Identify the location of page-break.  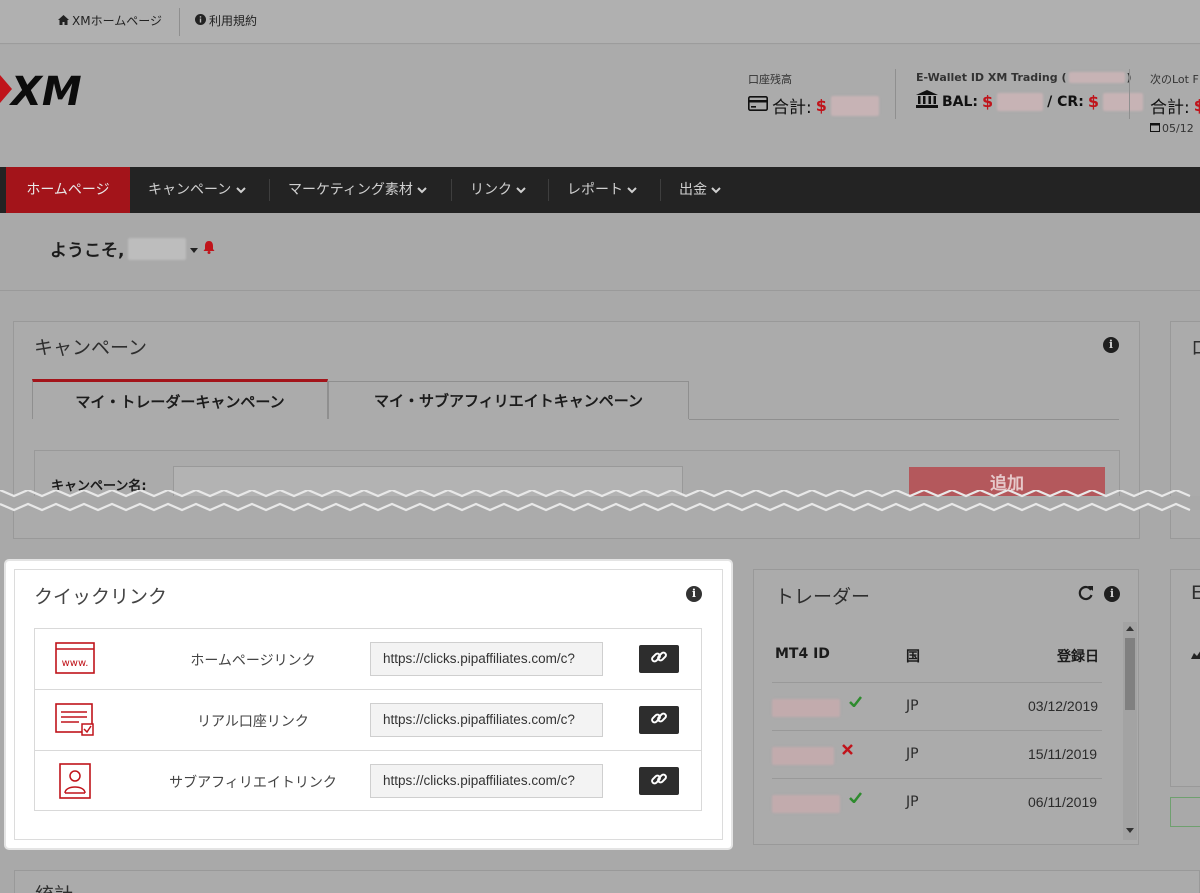
(600, 501).